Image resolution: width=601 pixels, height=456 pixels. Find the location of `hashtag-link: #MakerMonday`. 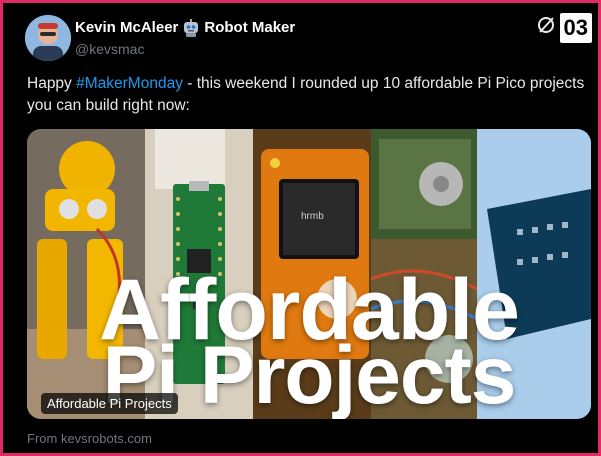

hashtag-link: #MakerMonday is located at coordinates (129, 83).